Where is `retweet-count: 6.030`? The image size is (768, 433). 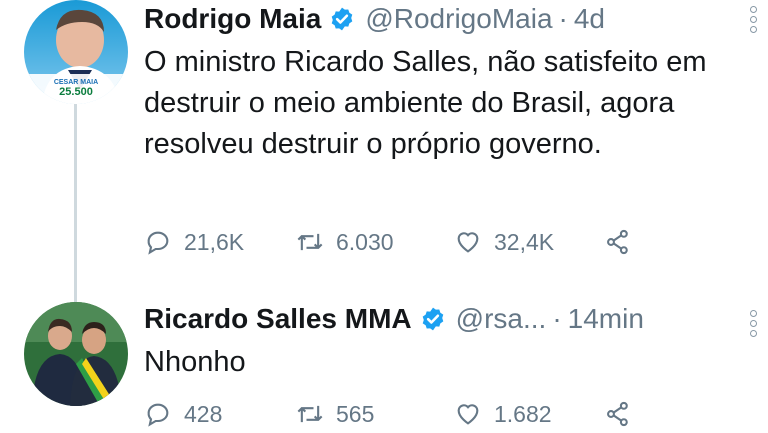
retweet-count: 6.030 is located at coordinates (365, 241).